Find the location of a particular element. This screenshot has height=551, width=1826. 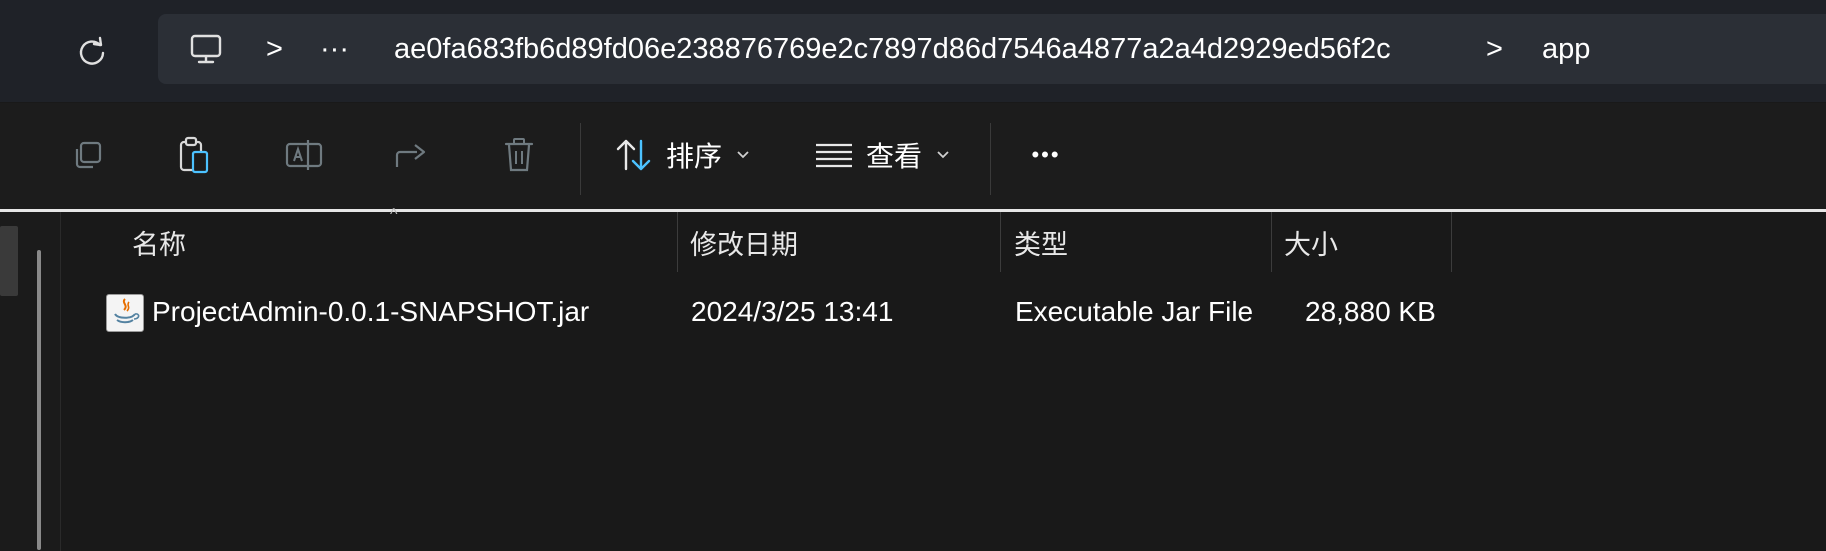

copy-button is located at coordinates (88, 155).